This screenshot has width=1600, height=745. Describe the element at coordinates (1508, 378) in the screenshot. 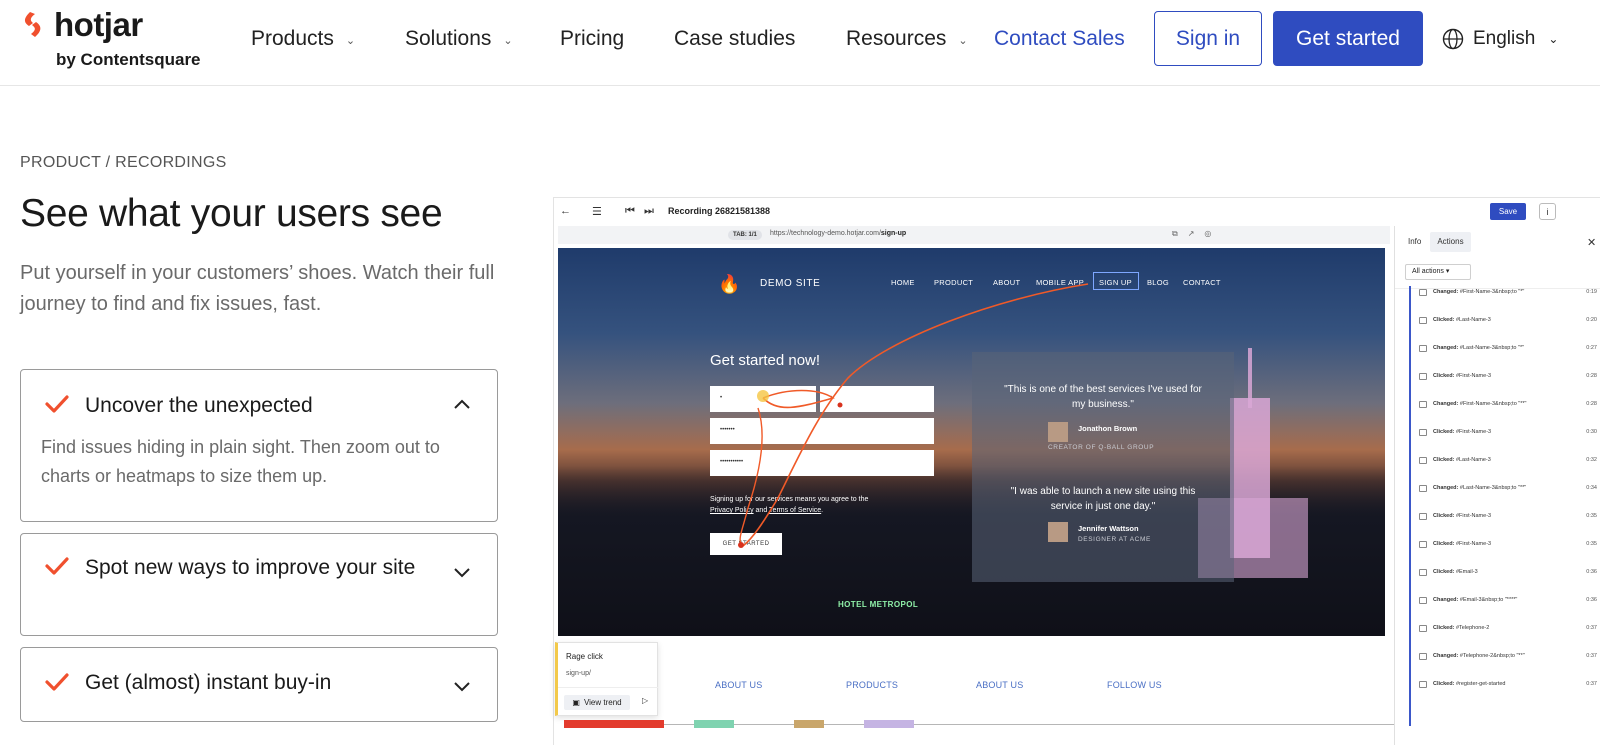

I see `action-row: Clicked: #First-Name-3 0:28` at that location.